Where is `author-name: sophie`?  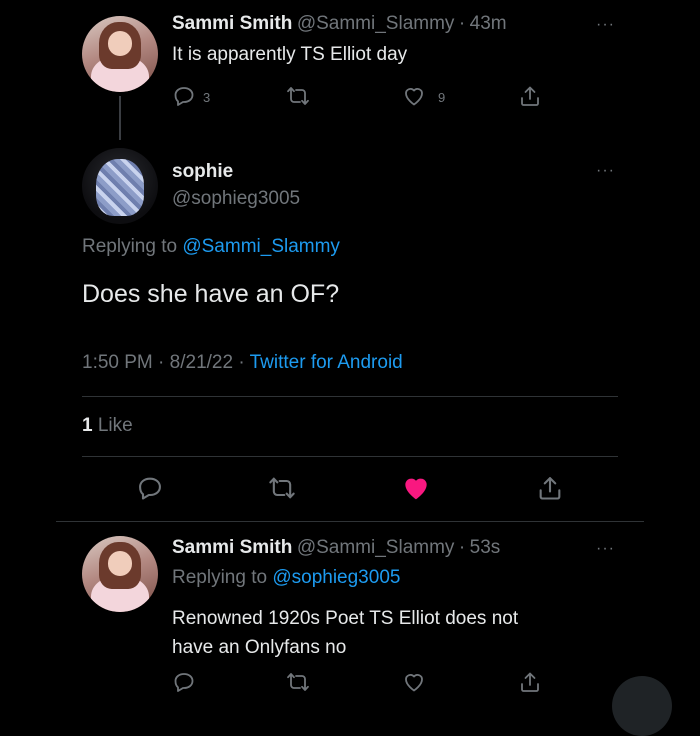
author-name: sophie is located at coordinates (202, 172).